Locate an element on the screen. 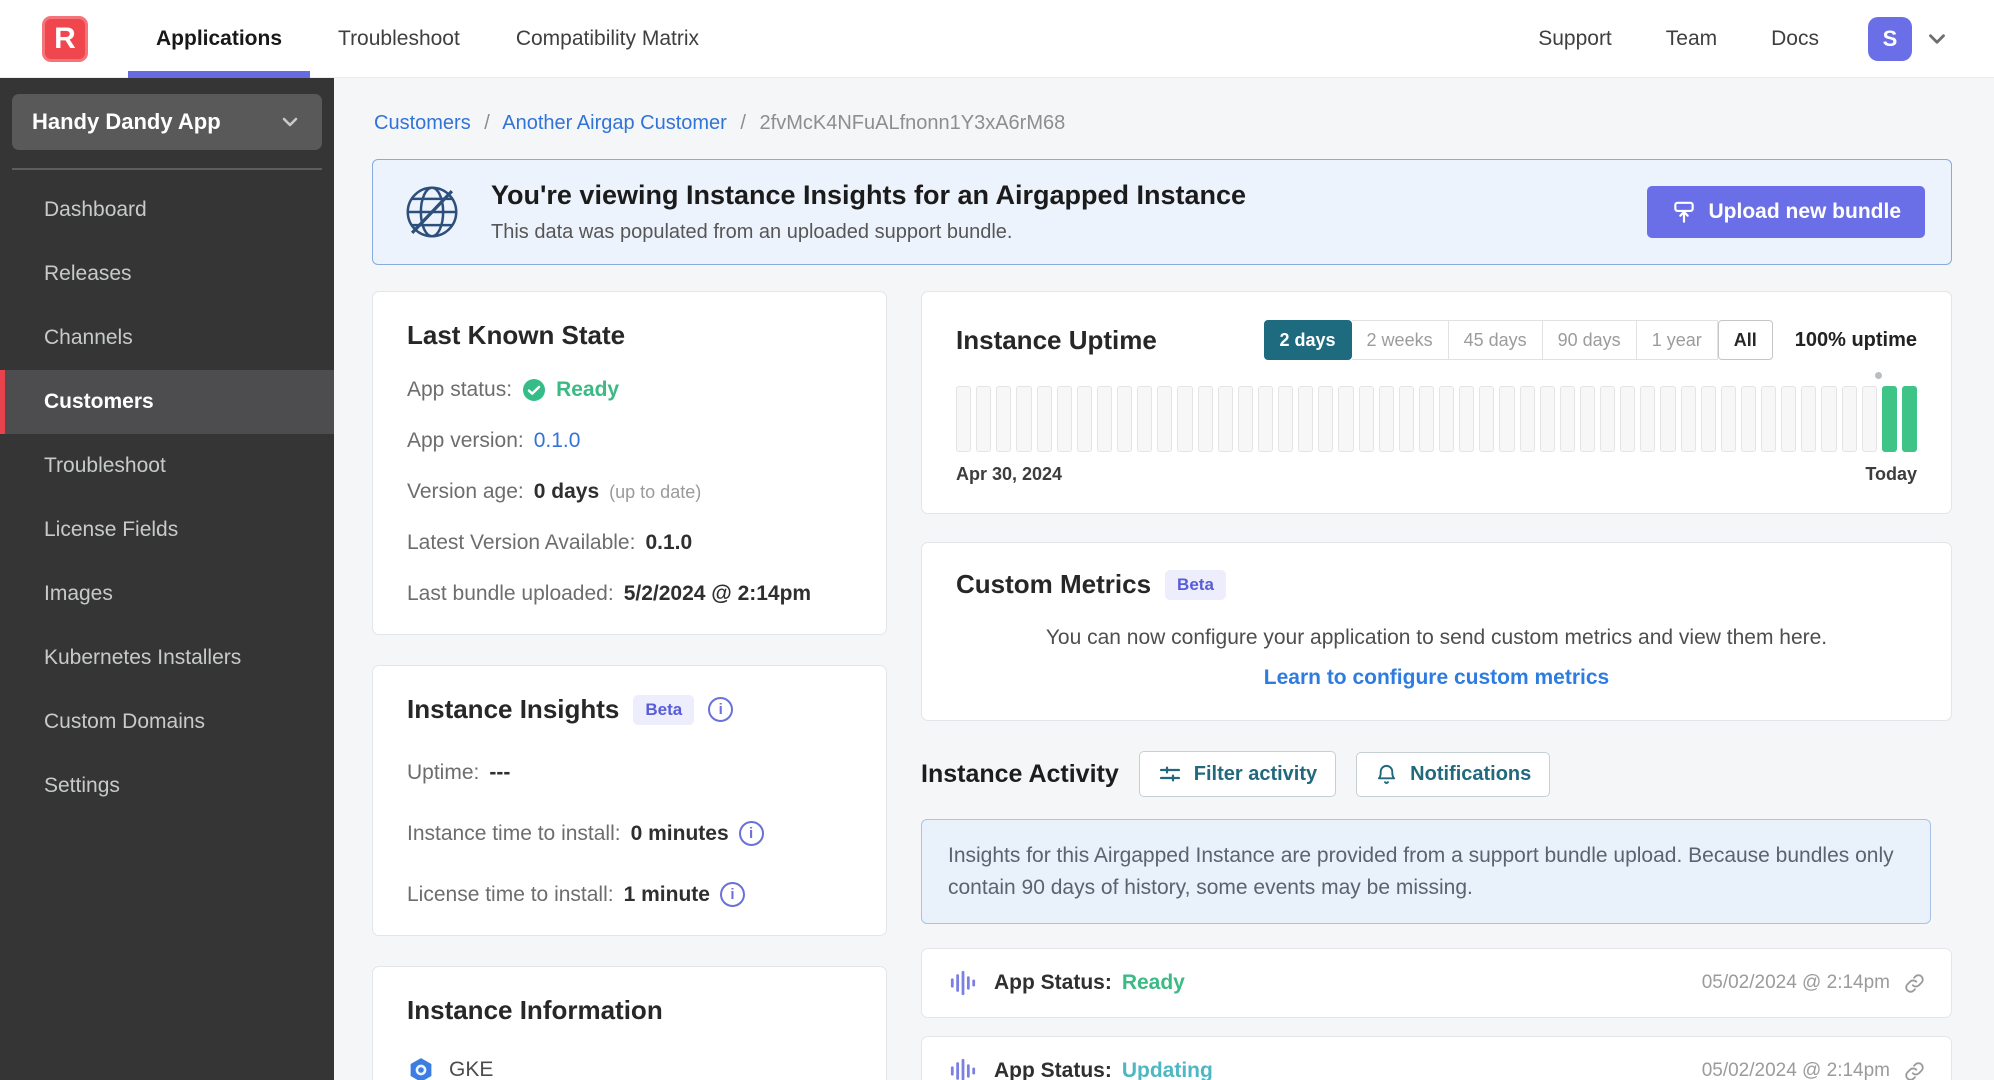 Image resolution: width=1994 pixels, height=1080 pixels. sidebar-item-images: Images is located at coordinates (167, 594).